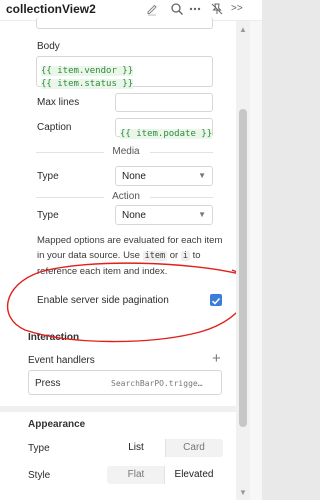 This screenshot has height=500, width=320. What do you see at coordinates (243, 29) in the screenshot?
I see `scroll-up-arrow-icon: ▲` at bounding box center [243, 29].